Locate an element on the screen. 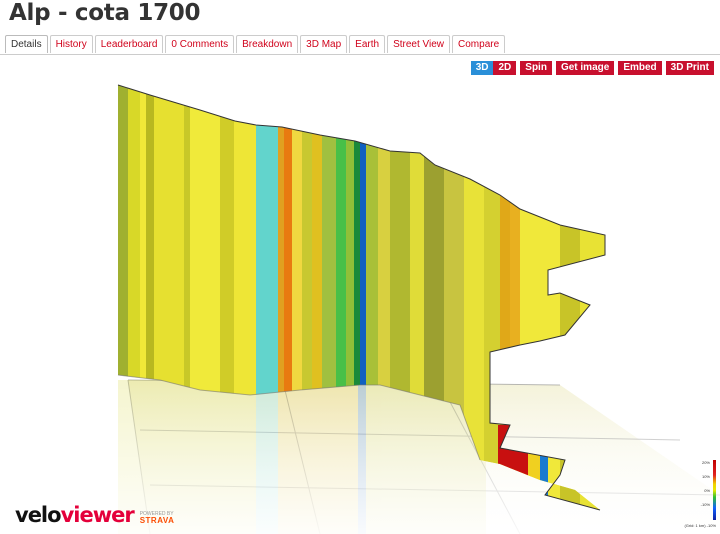  gradient-color-bar is located at coordinates (714, 490).